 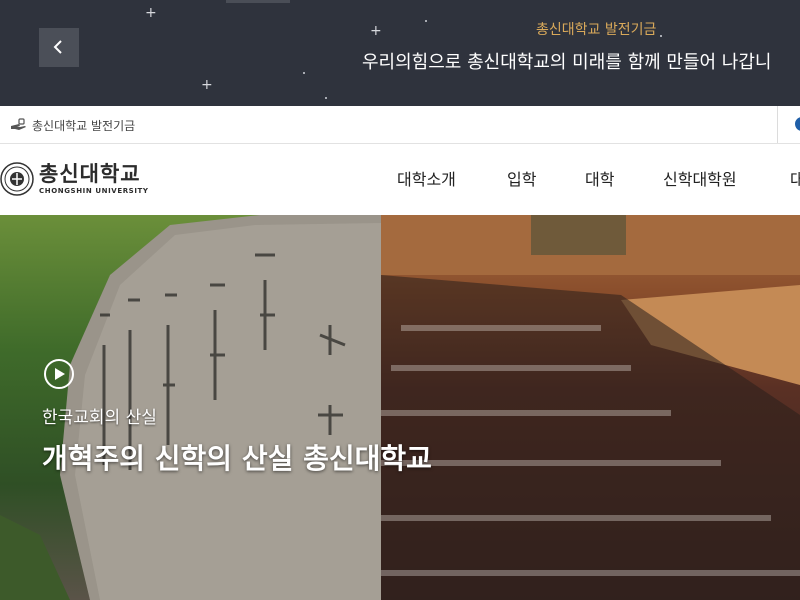 I want to click on nav-item-admission: 입학, so click(x=521, y=180).